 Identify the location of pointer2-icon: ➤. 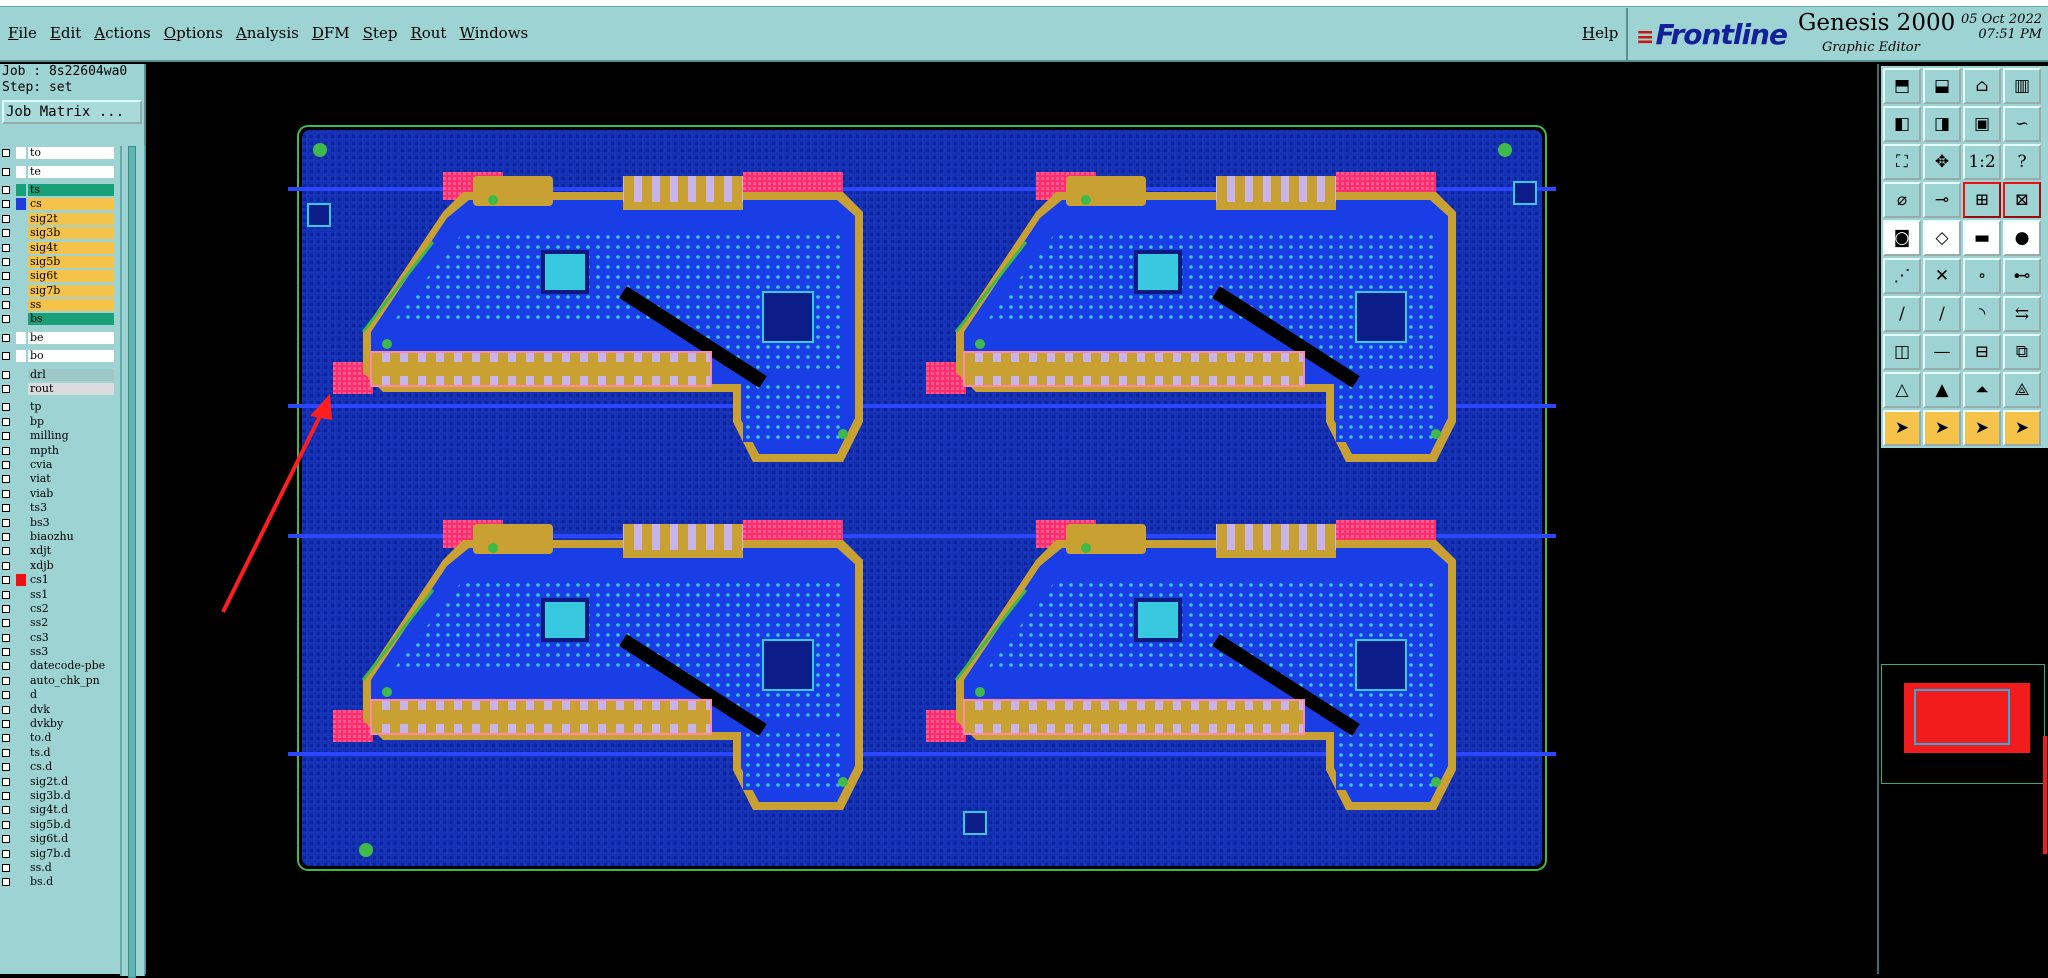
(1942, 428).